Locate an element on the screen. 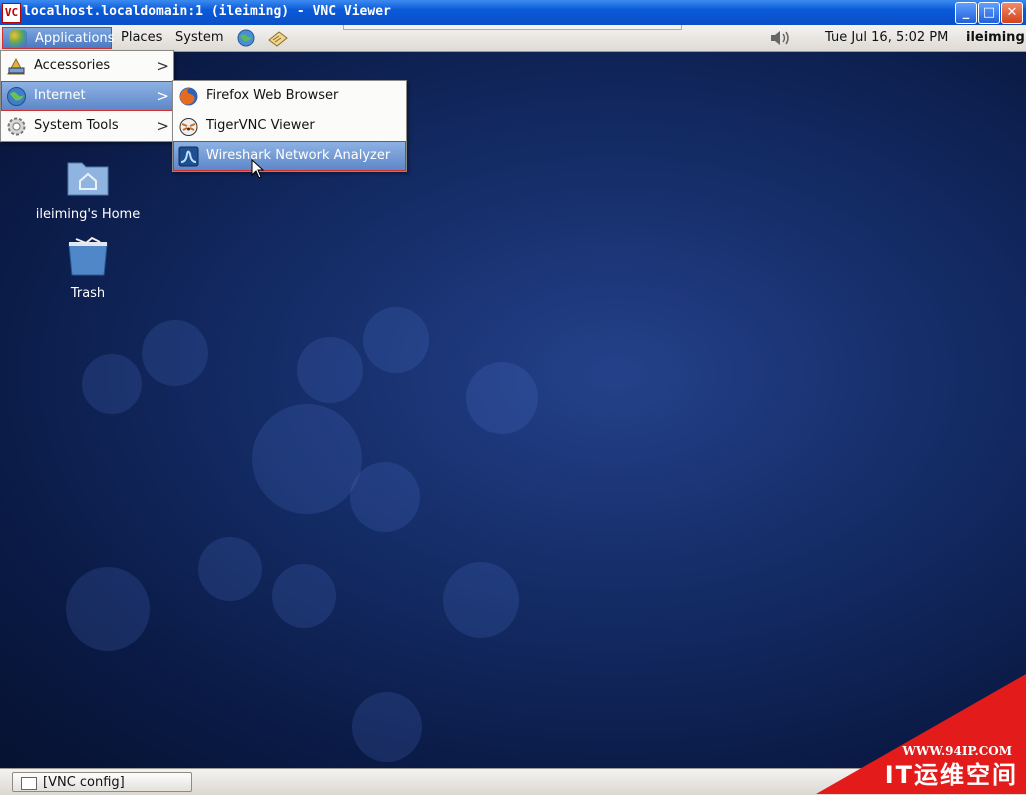  vnc-app-icon: VC is located at coordinates (11, 13).